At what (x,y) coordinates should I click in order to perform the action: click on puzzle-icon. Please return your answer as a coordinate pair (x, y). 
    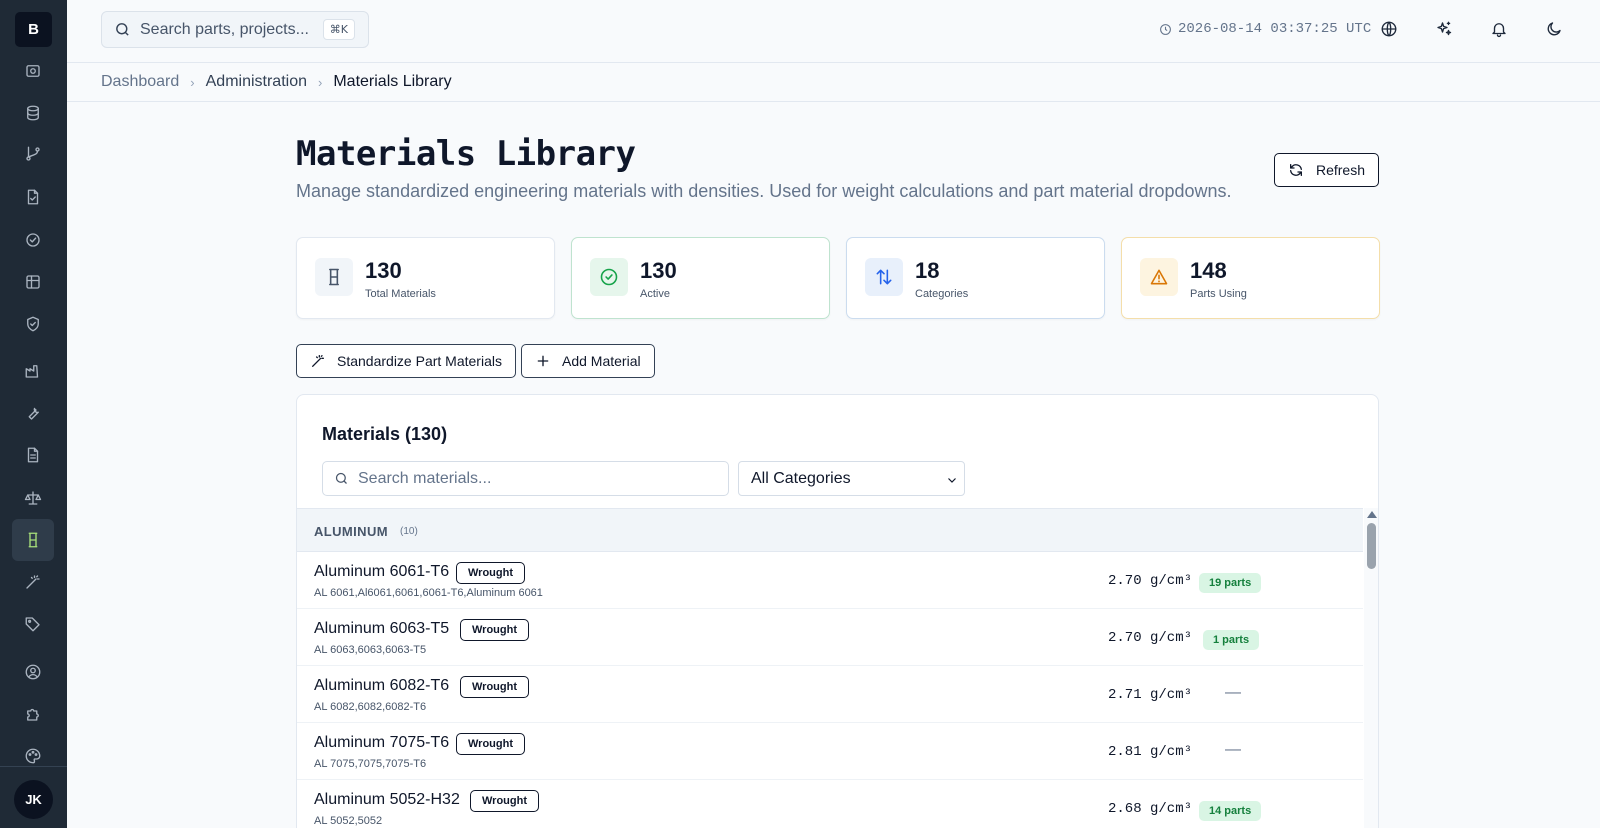
    Looking at the image, I should click on (33, 714).